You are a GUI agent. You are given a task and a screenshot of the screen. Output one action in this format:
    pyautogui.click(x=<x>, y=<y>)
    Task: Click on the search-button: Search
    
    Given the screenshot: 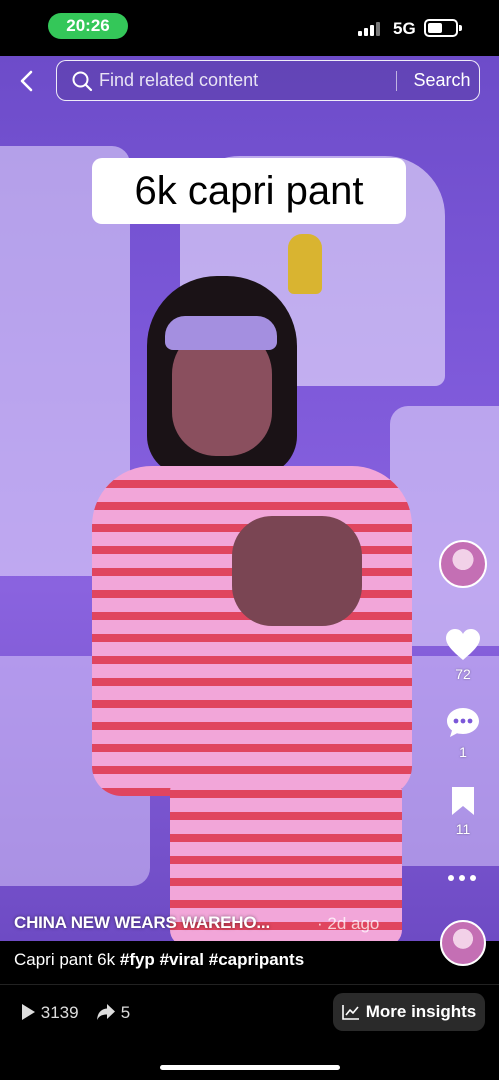 What is the action you would take?
    pyautogui.click(x=442, y=80)
    